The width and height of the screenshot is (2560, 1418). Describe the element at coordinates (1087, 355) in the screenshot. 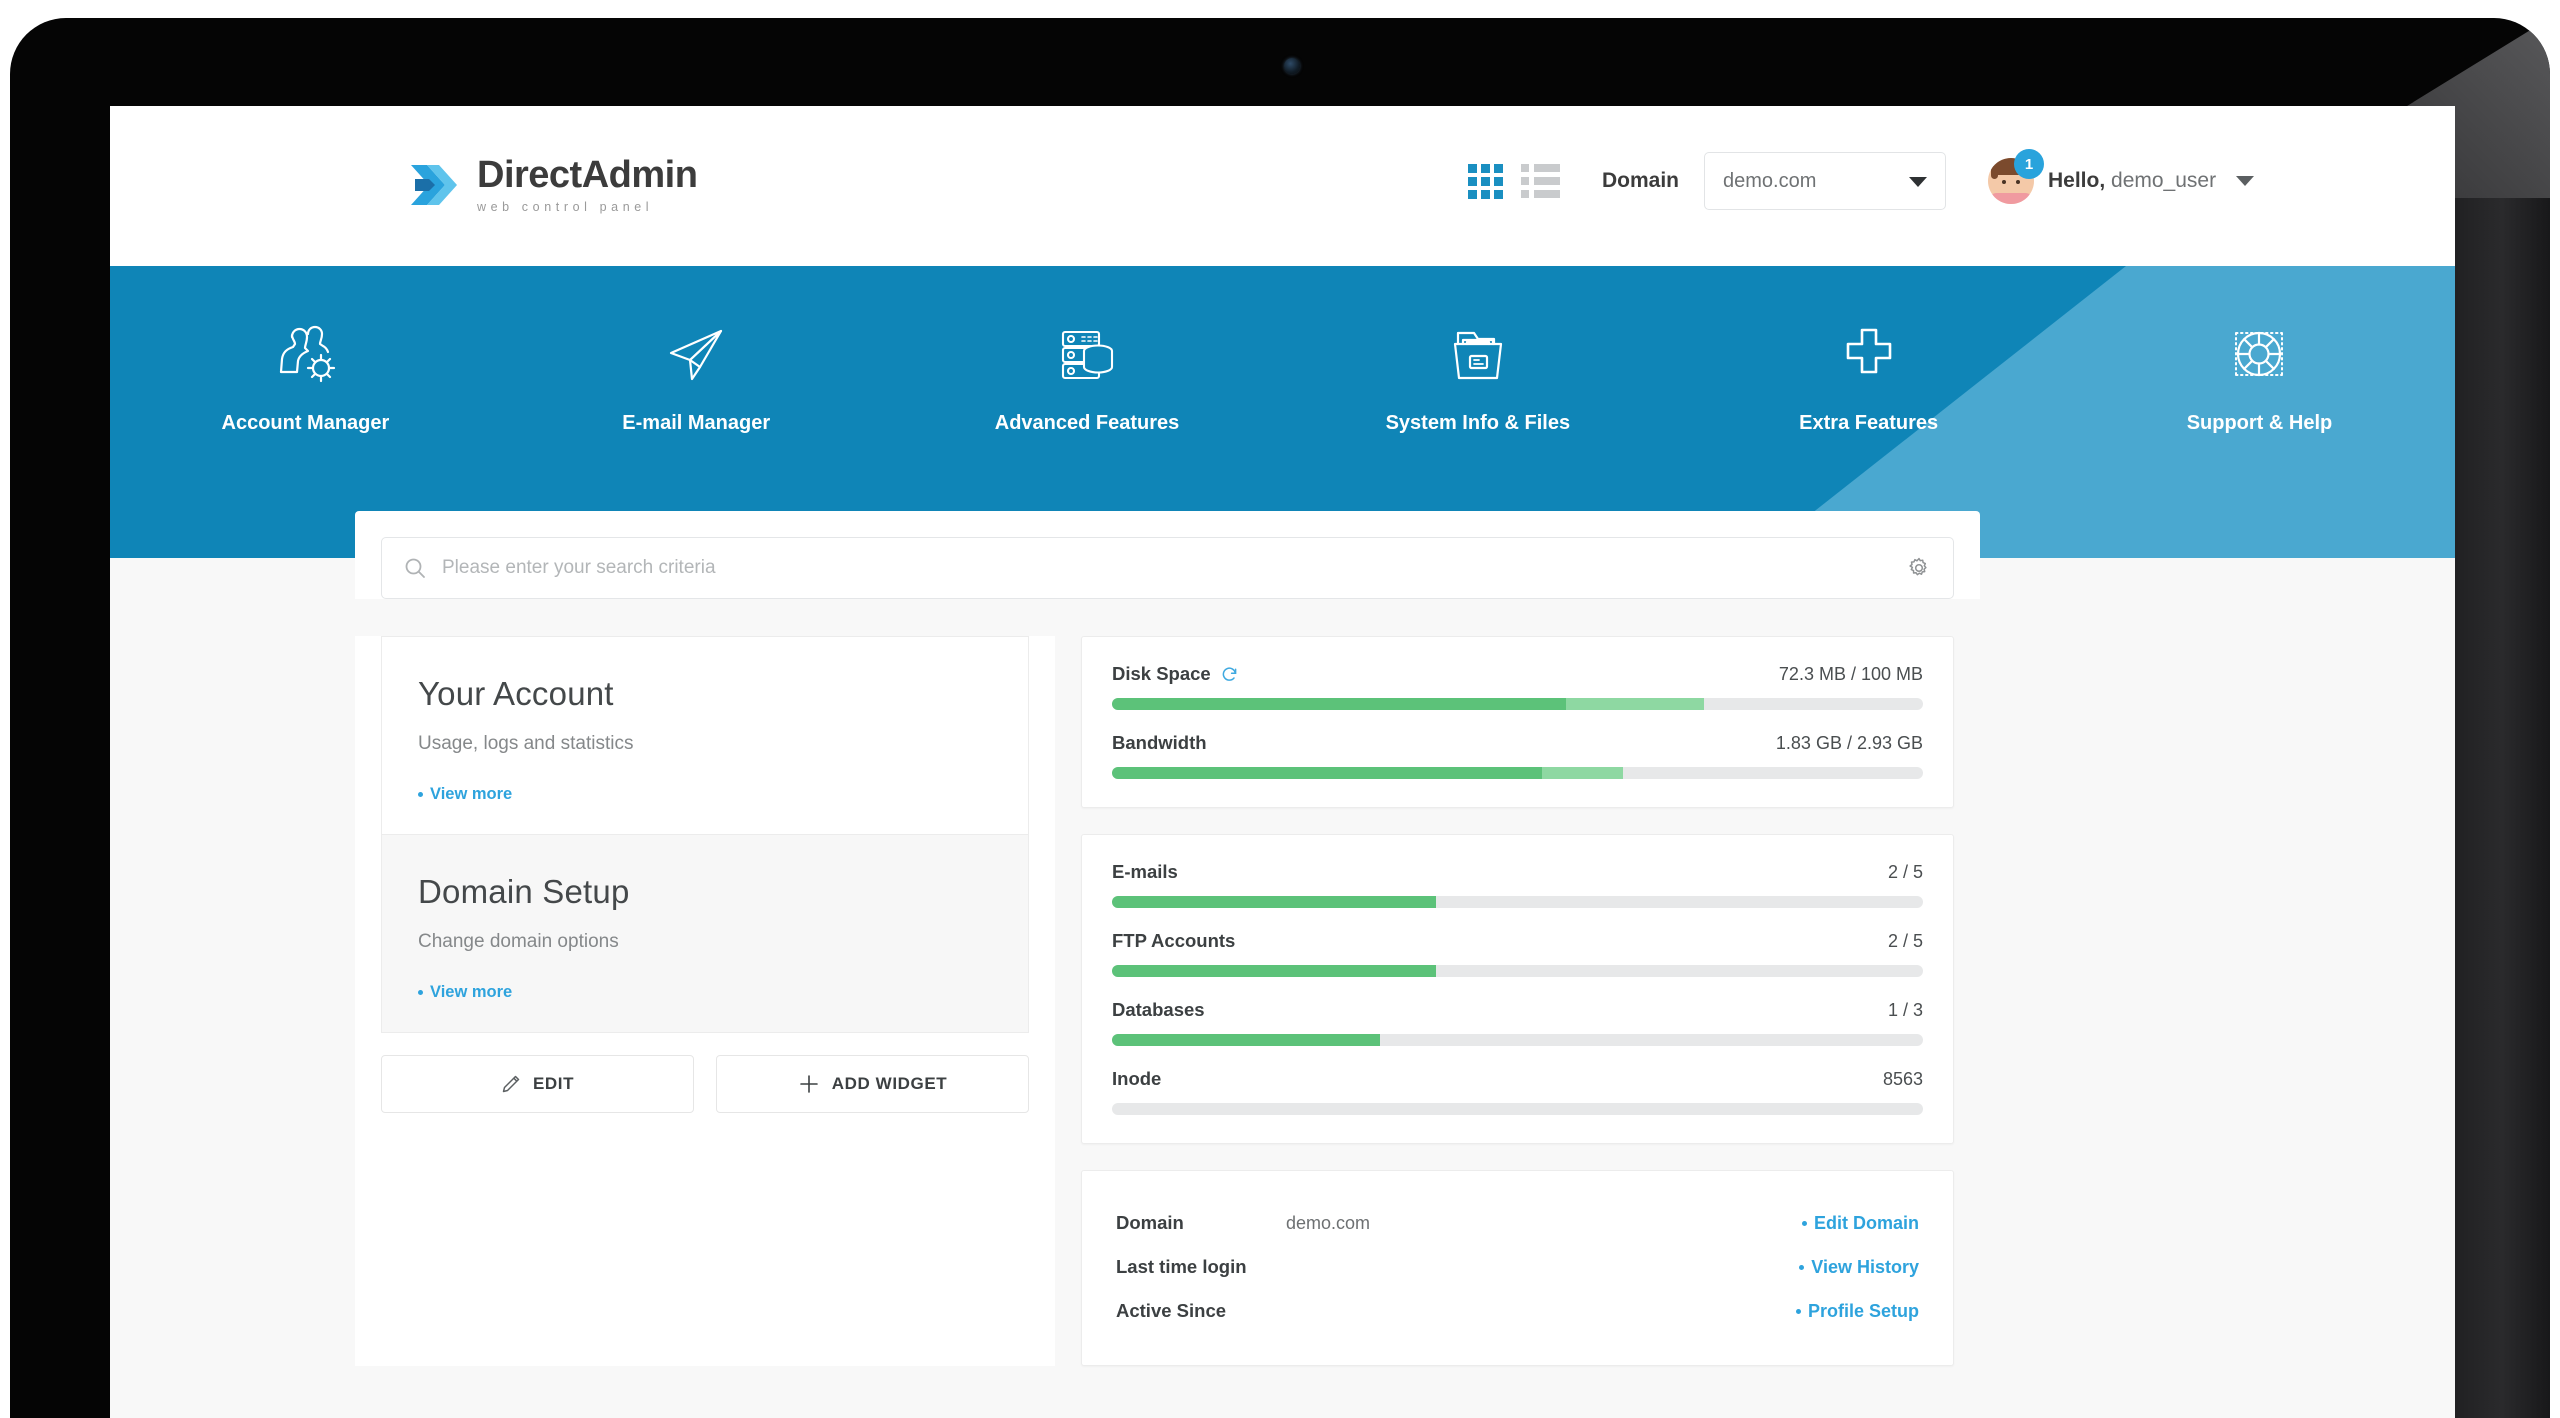

I see `server-database-icon` at that location.